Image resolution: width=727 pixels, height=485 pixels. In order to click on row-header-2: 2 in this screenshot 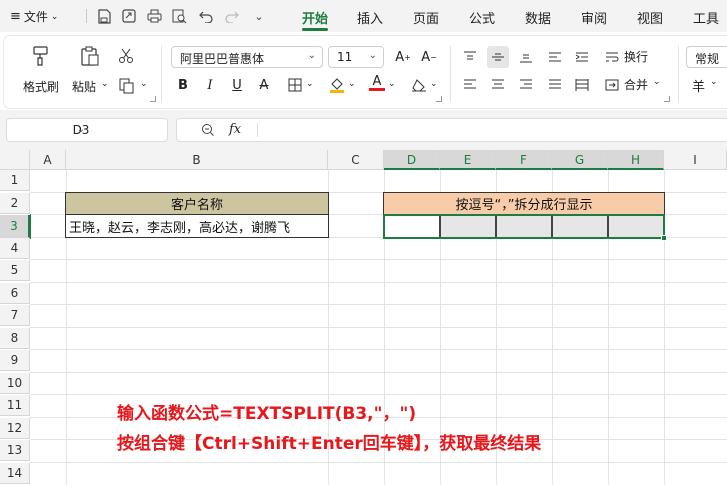, I will do `click(15, 203)`.